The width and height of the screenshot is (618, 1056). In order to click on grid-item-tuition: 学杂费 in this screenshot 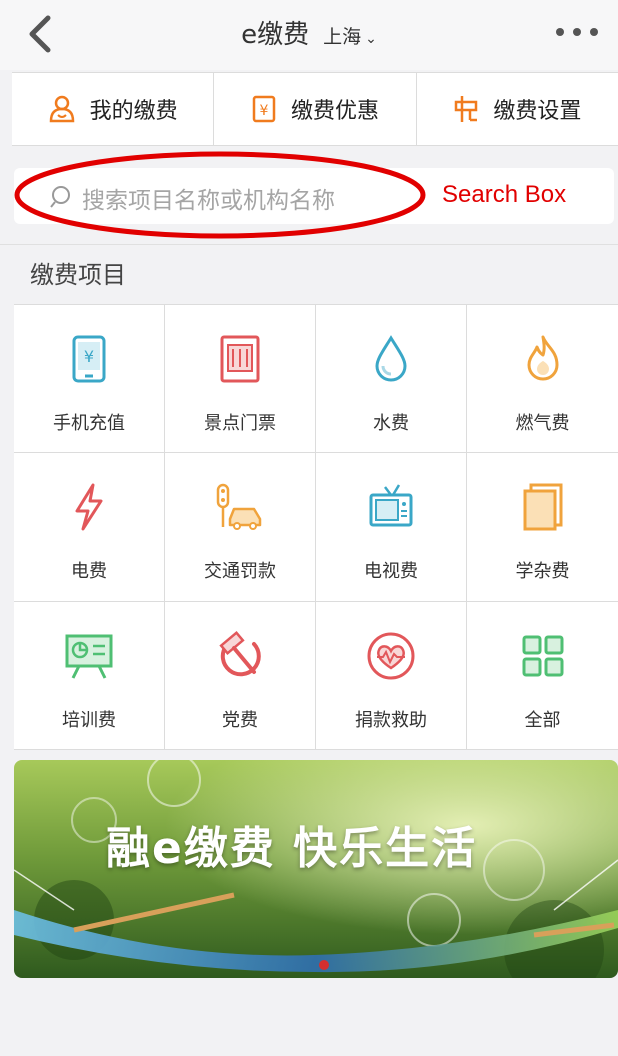, I will do `click(542, 527)`.